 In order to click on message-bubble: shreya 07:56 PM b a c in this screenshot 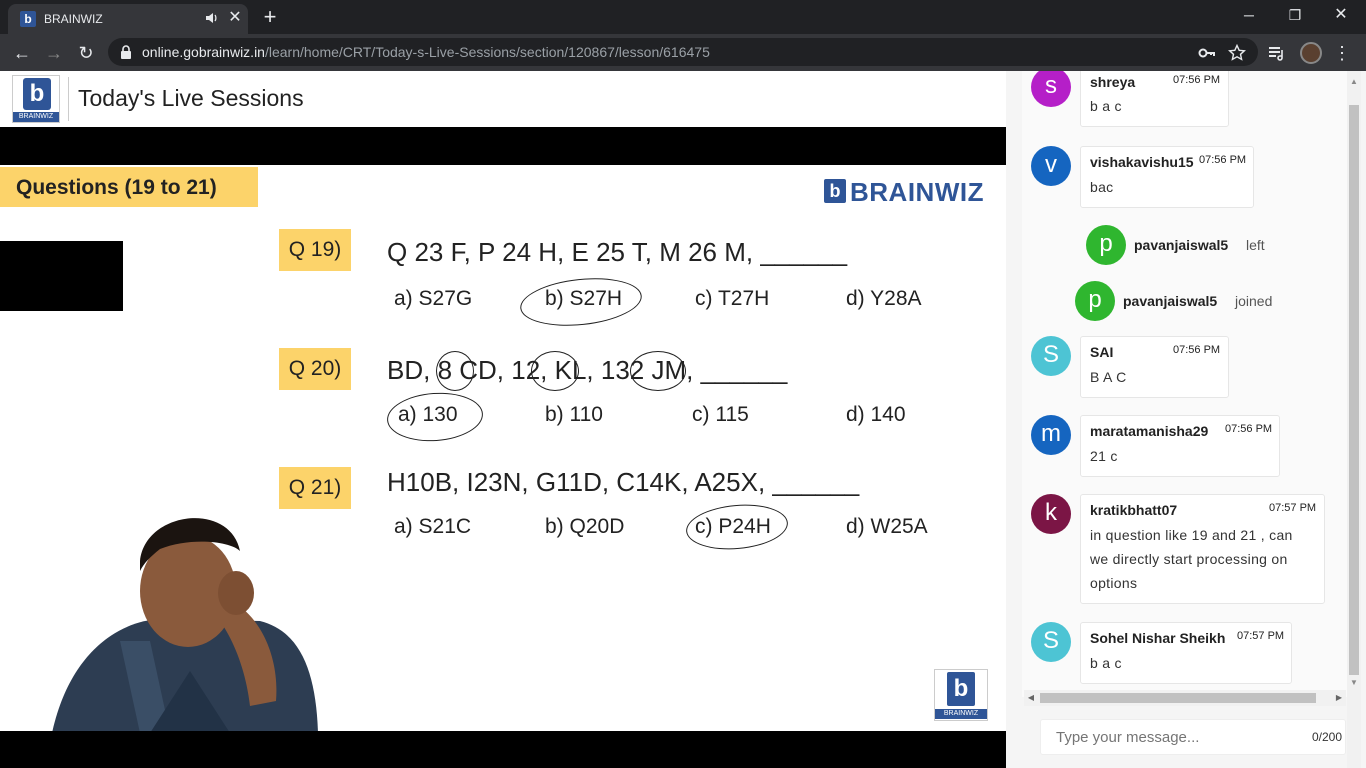, I will do `click(1154, 99)`.